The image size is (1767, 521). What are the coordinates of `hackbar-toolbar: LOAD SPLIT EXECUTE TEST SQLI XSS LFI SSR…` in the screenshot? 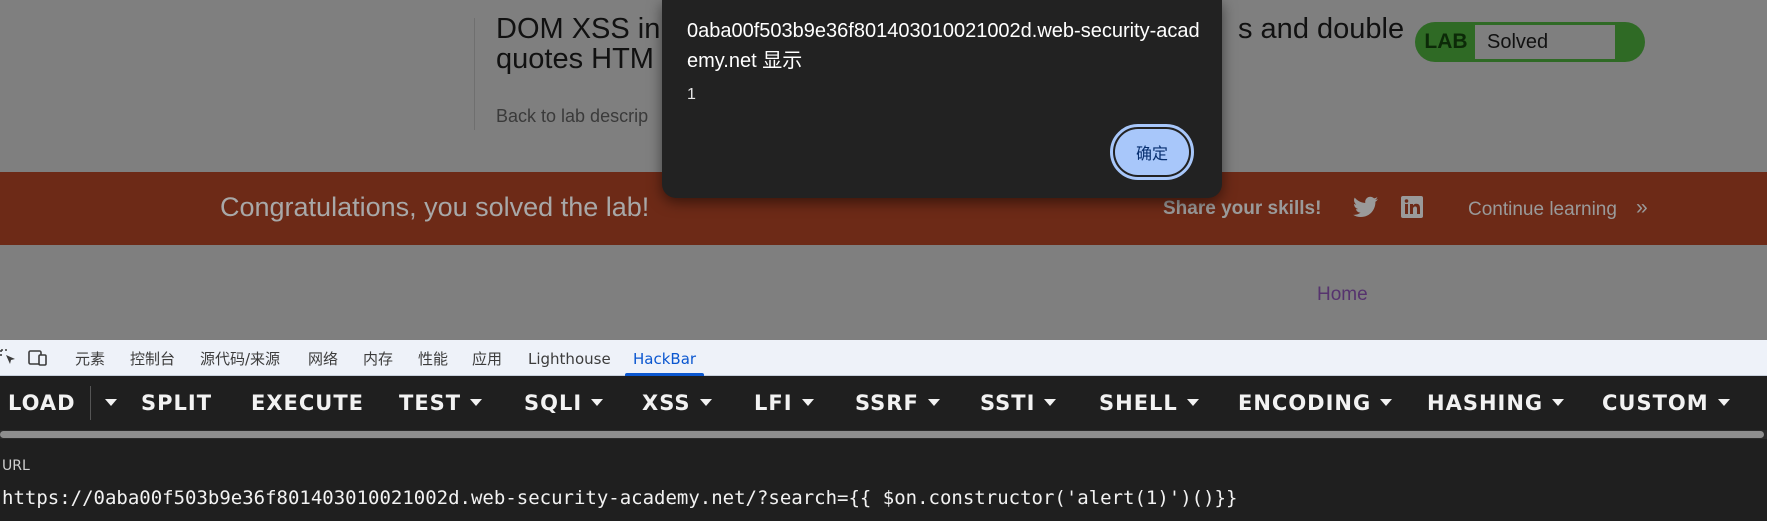 It's located at (883, 403).